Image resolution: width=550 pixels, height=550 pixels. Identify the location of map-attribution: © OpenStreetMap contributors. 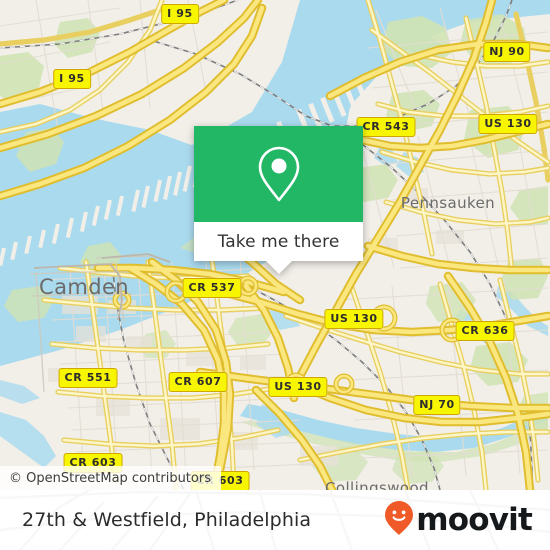
(110, 478).